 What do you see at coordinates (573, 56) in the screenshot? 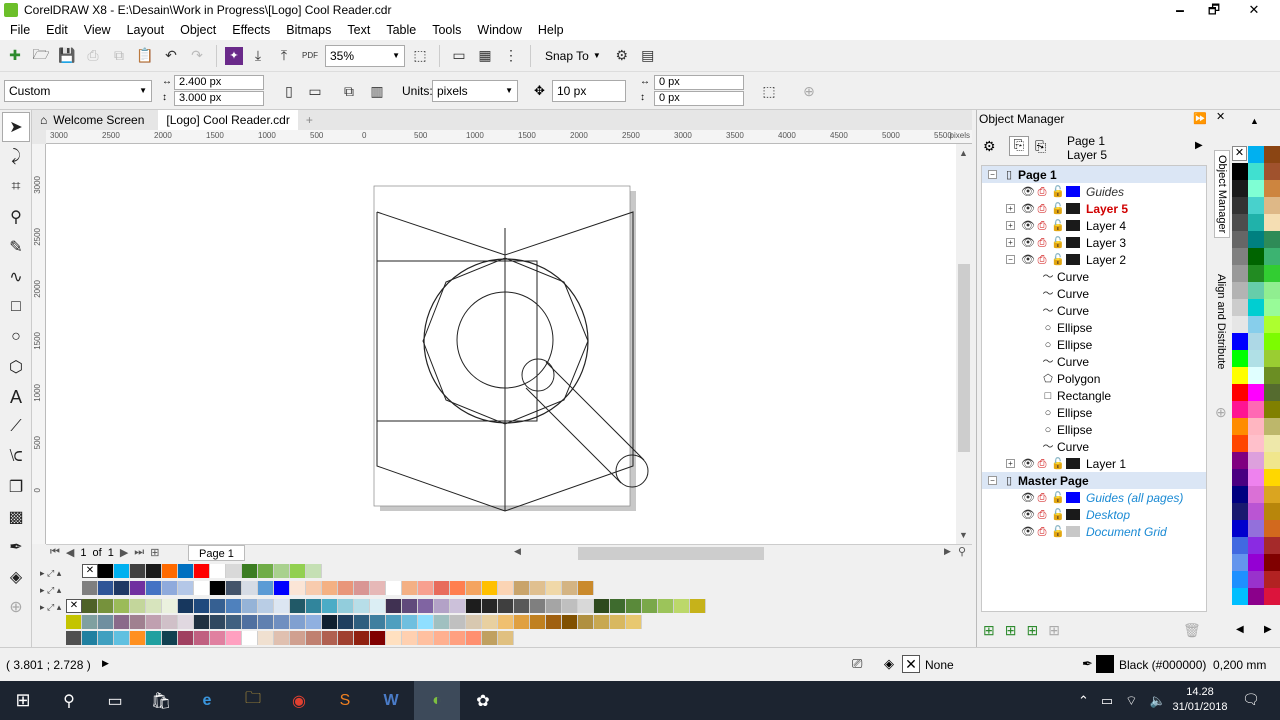
I see `snap-to-dropdown: Snap To ▼` at bounding box center [573, 56].